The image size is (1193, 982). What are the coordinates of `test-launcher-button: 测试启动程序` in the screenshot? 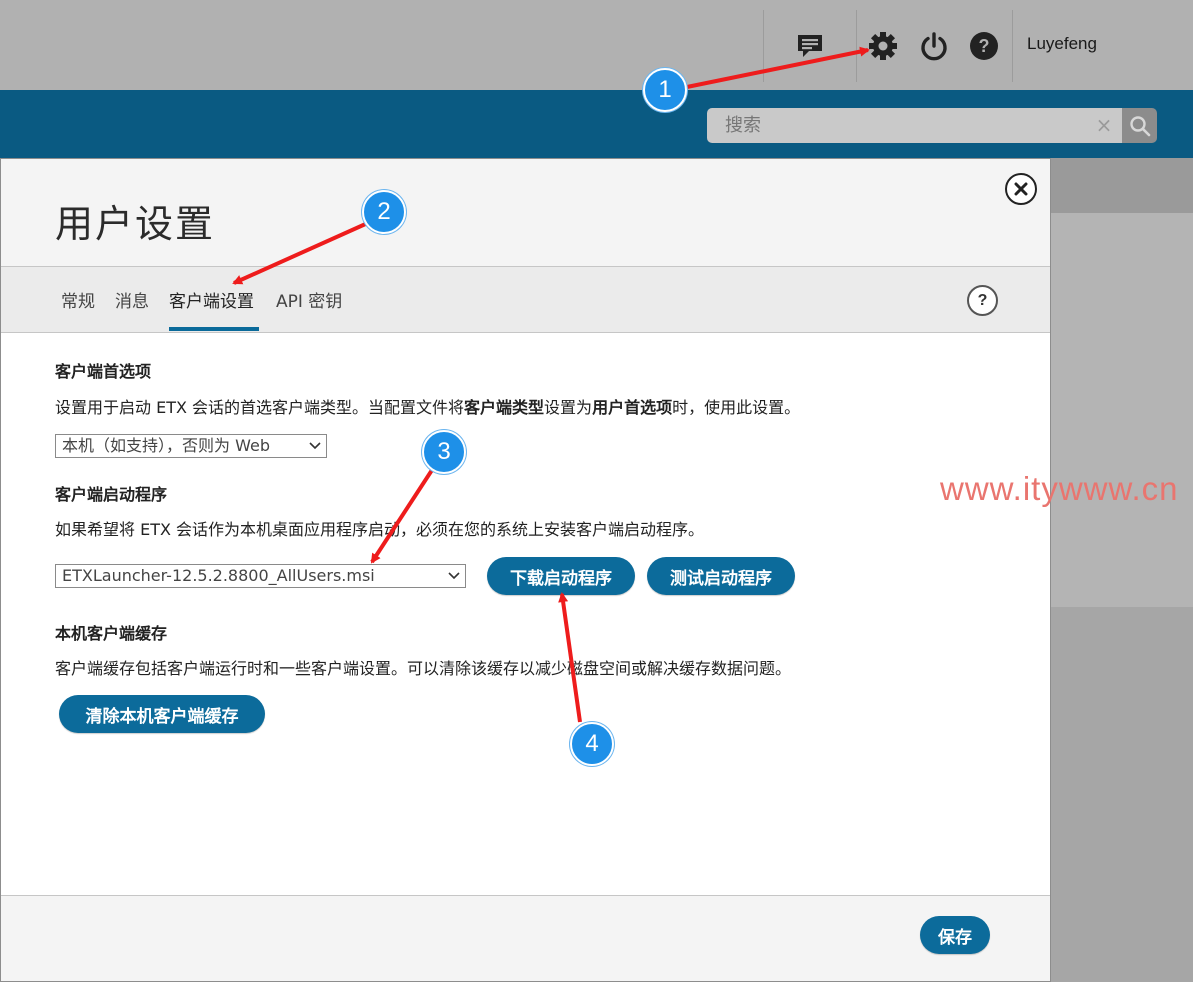 It's located at (721, 576).